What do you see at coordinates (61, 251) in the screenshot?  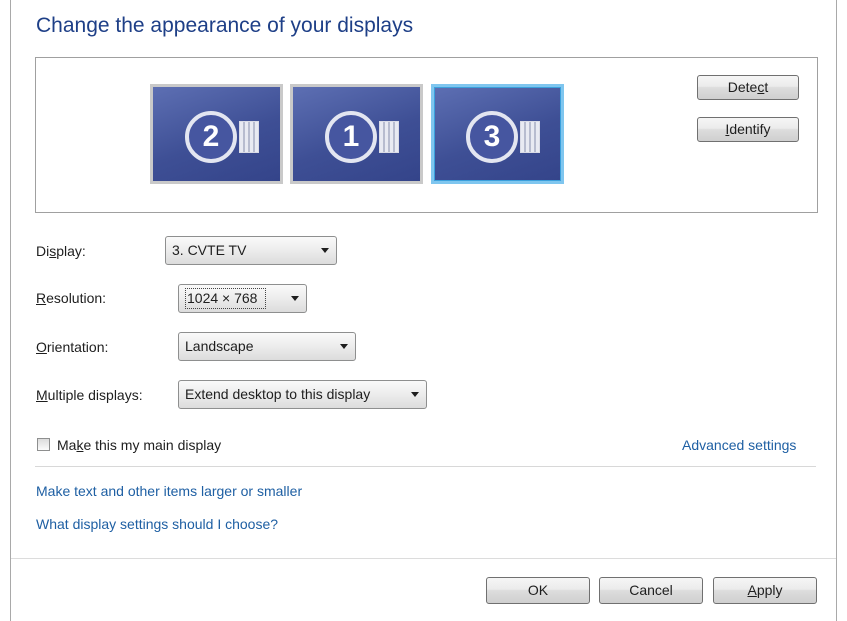 I see `display-label: Display:` at bounding box center [61, 251].